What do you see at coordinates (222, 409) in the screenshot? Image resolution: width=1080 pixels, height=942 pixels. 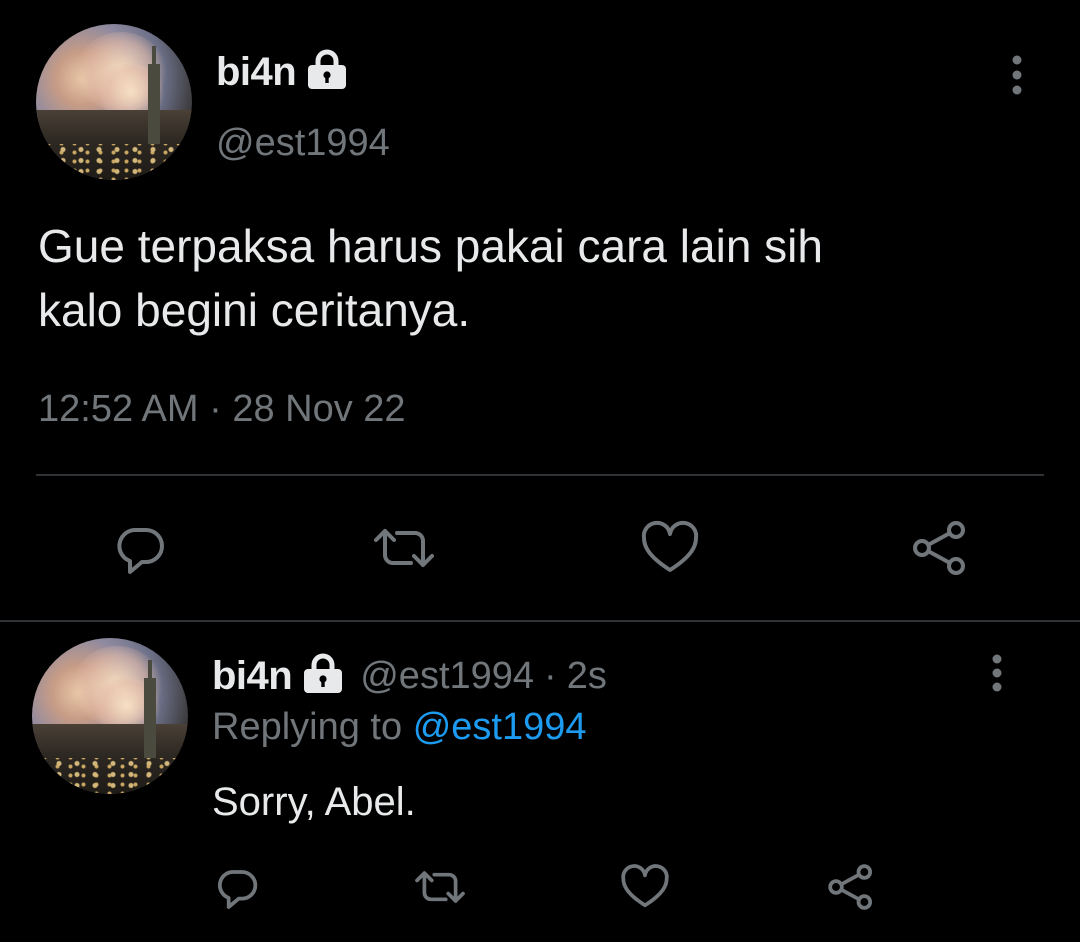 I see `timestamp: 12:52 AM · 28 Nov 22` at bounding box center [222, 409].